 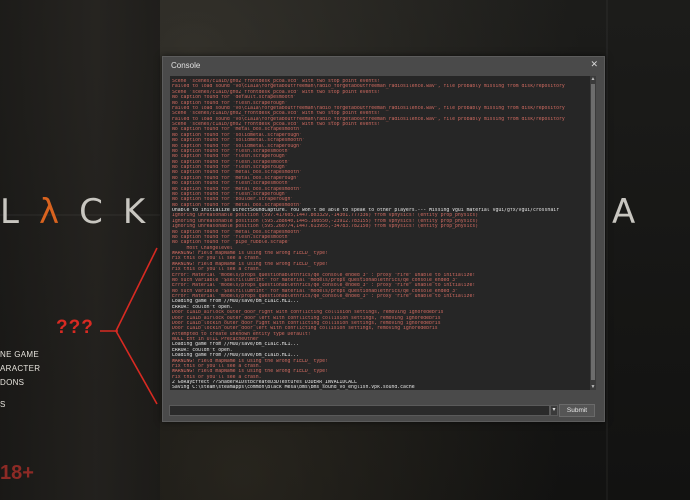 I want to click on background-pipe, so click(x=607, y=250).